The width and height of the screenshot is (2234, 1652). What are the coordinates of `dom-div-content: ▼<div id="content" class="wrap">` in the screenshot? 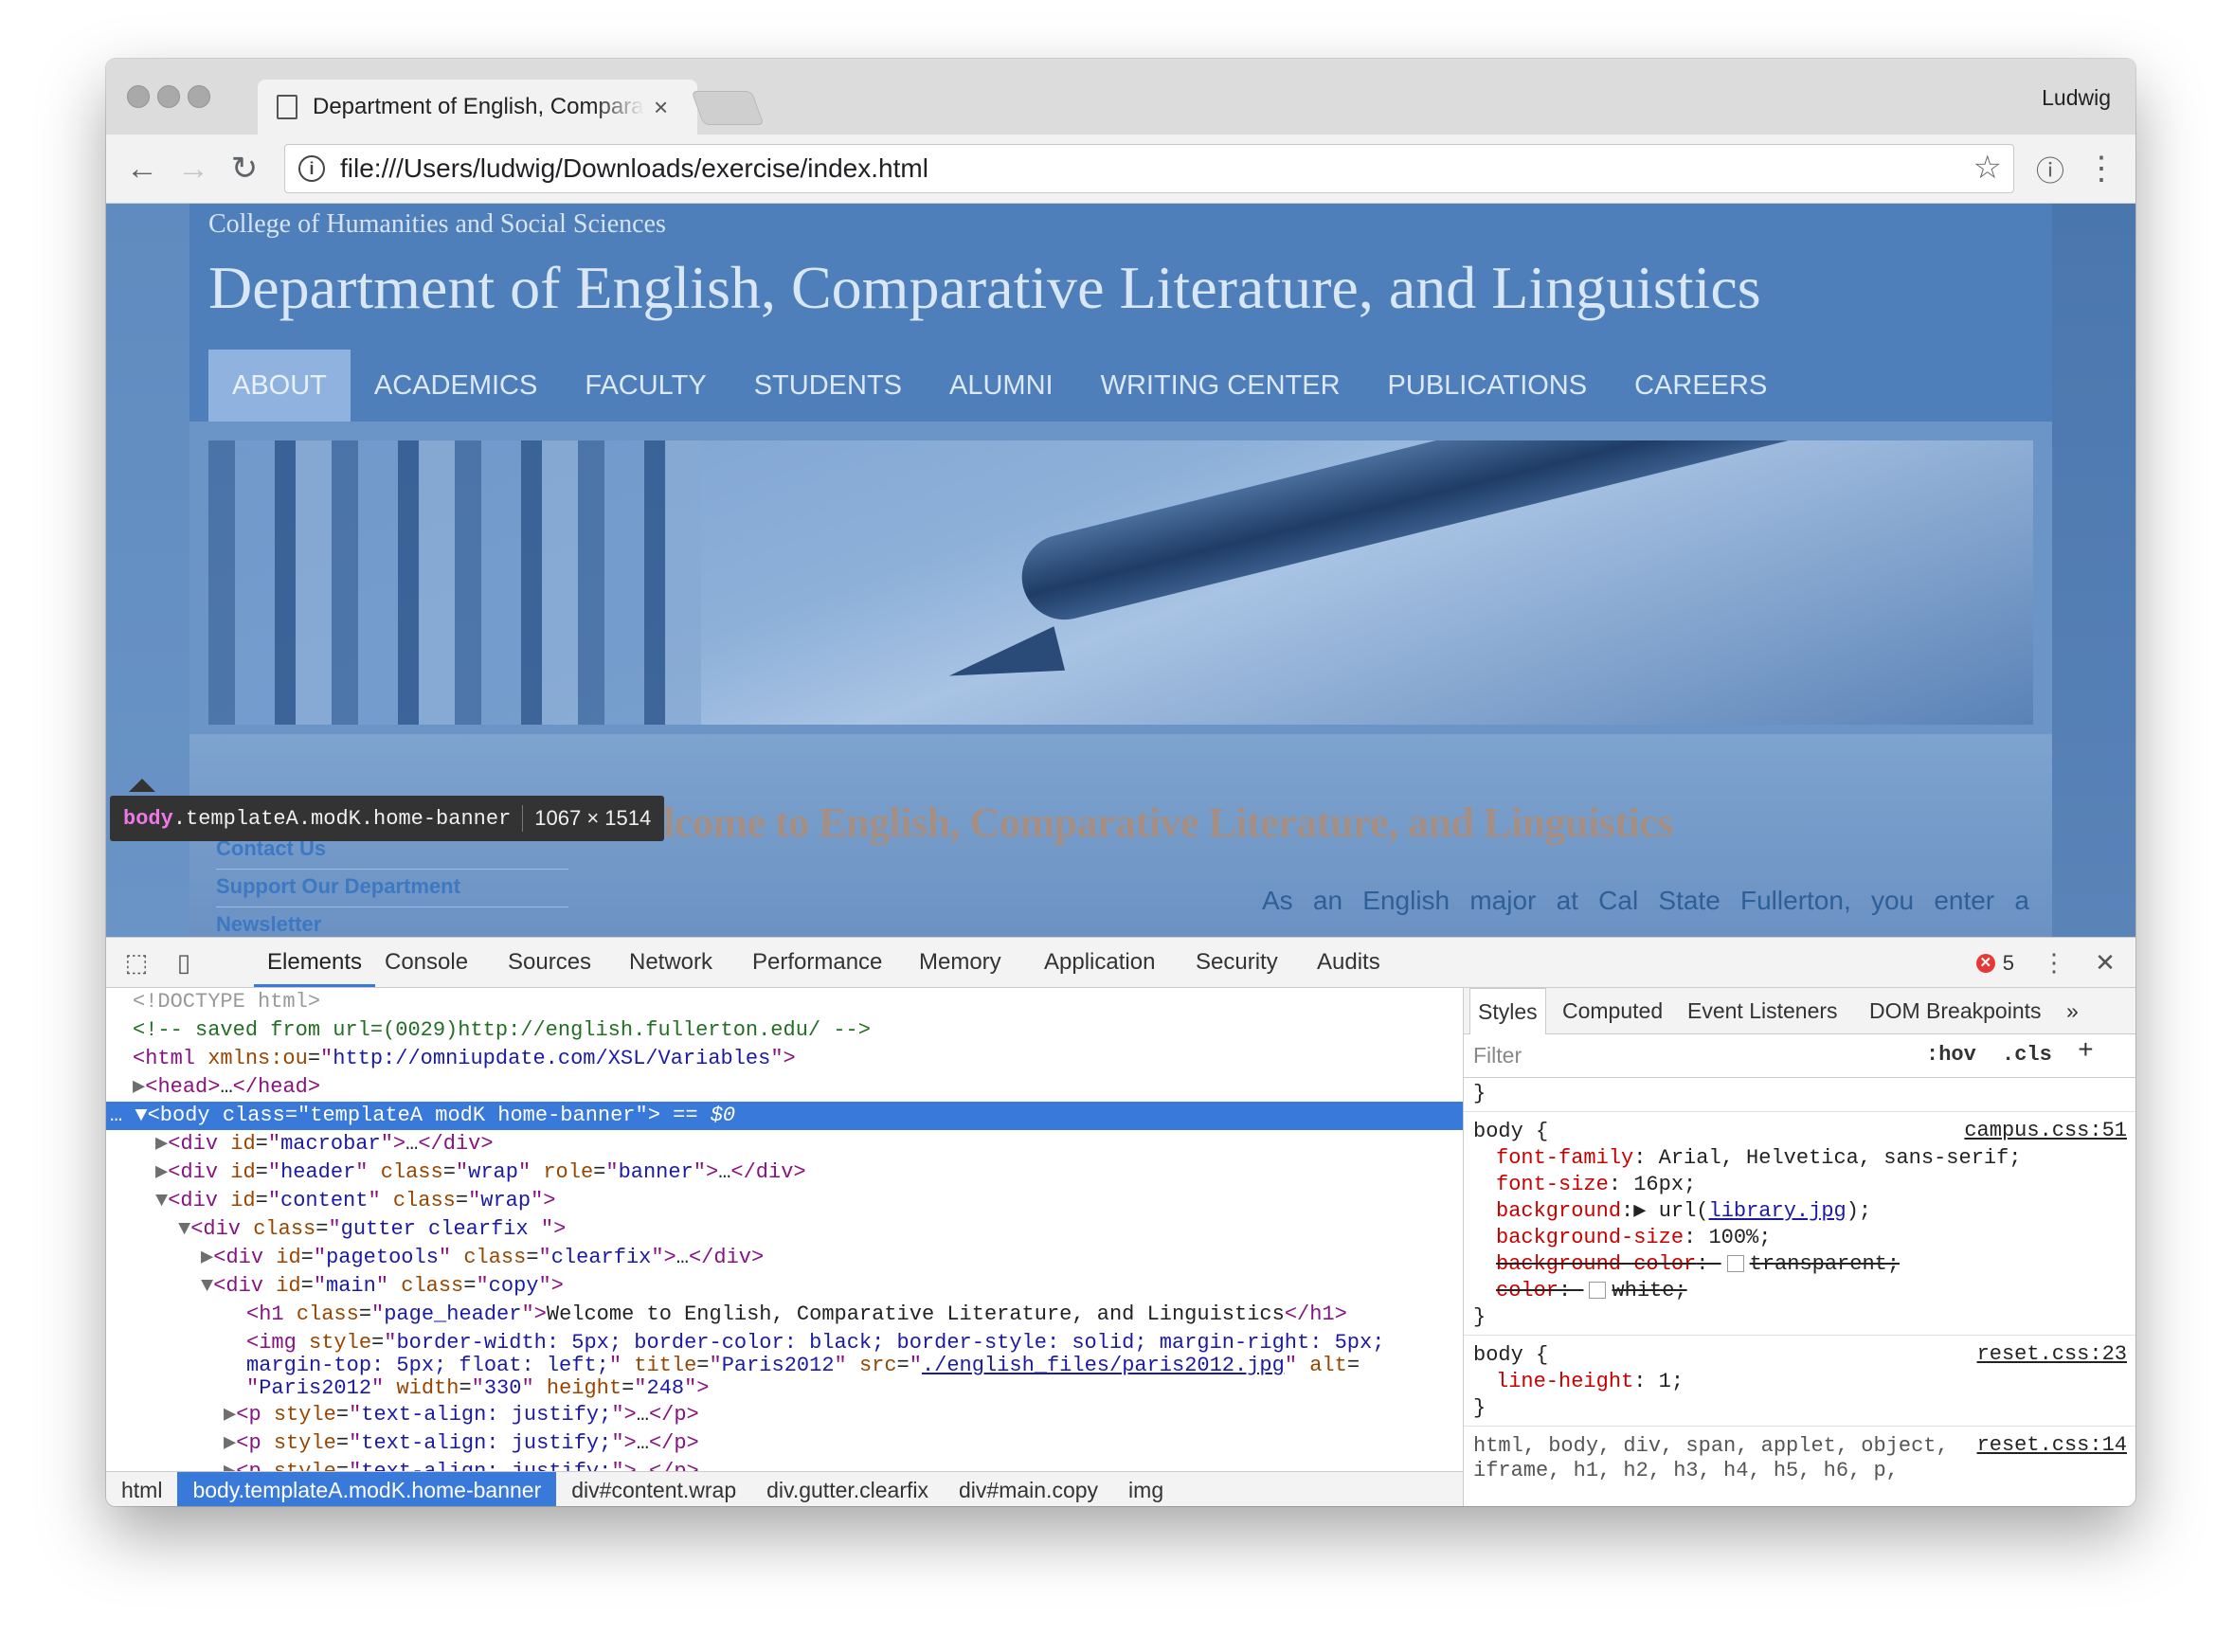 It's located at (784, 1201).